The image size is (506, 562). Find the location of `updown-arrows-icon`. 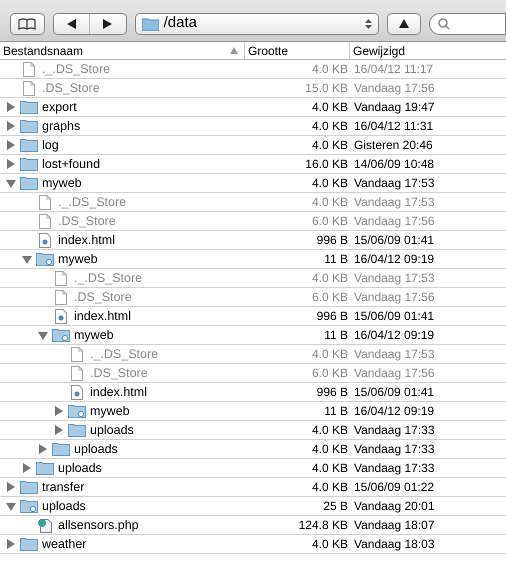

updown-arrows-icon is located at coordinates (368, 24).